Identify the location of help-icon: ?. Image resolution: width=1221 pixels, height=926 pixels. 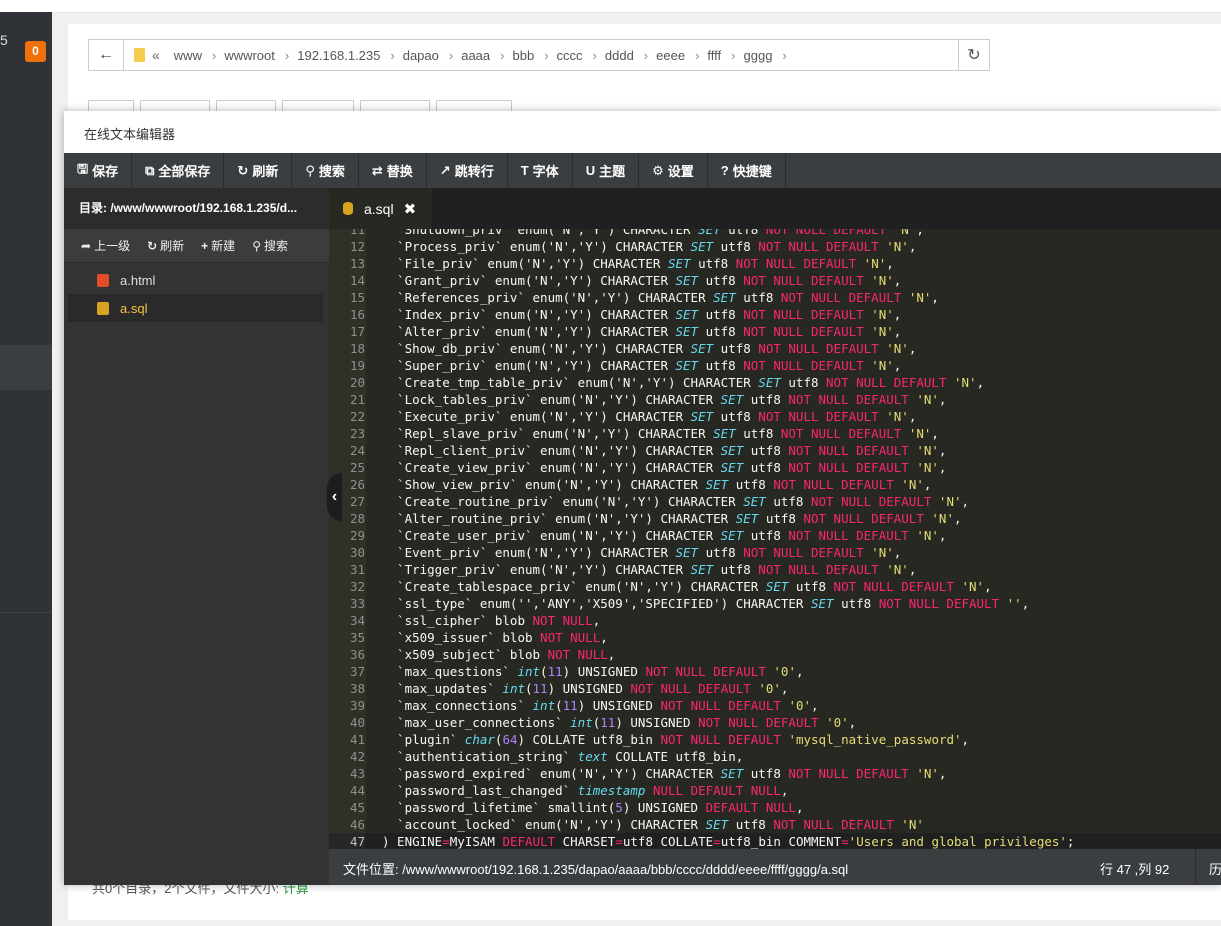
(724, 170).